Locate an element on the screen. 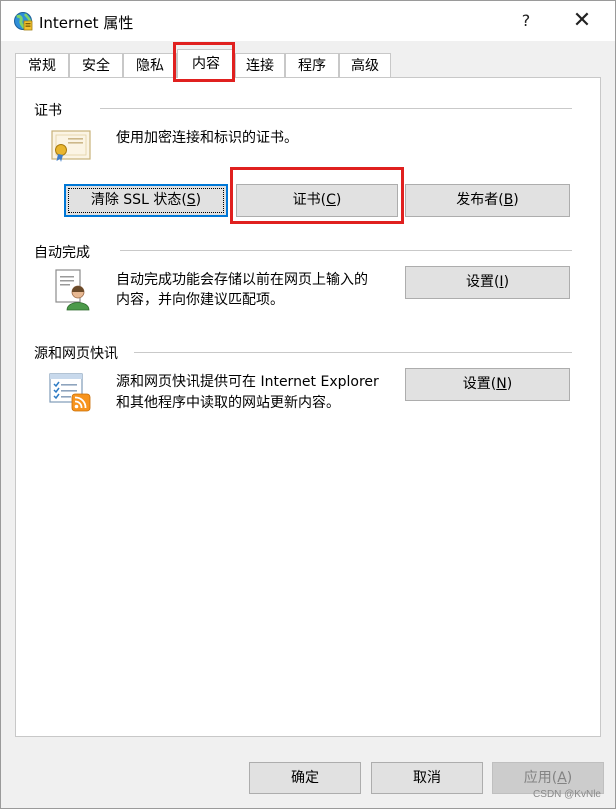 Image resolution: width=616 pixels, height=809 pixels. tab-label: 高级 is located at coordinates (365, 66).